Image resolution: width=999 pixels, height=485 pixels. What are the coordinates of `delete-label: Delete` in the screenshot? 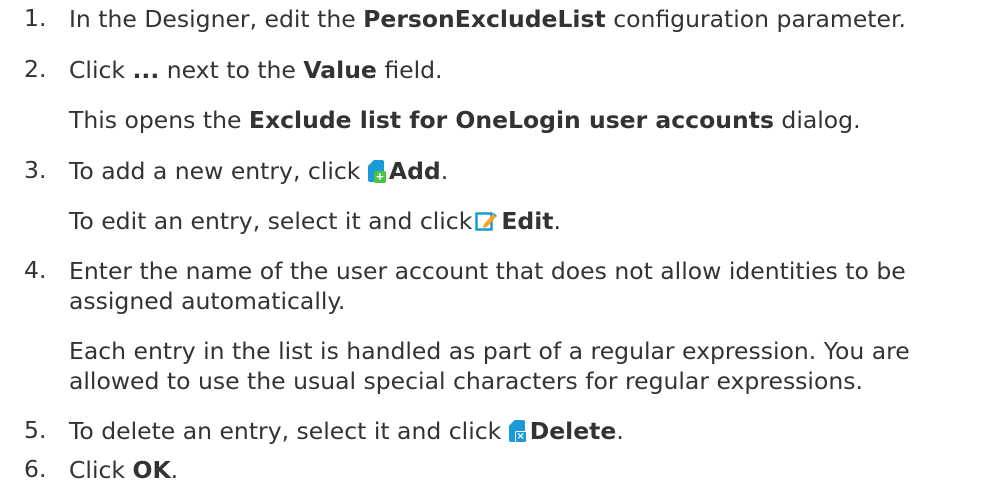 It's located at (573, 431).